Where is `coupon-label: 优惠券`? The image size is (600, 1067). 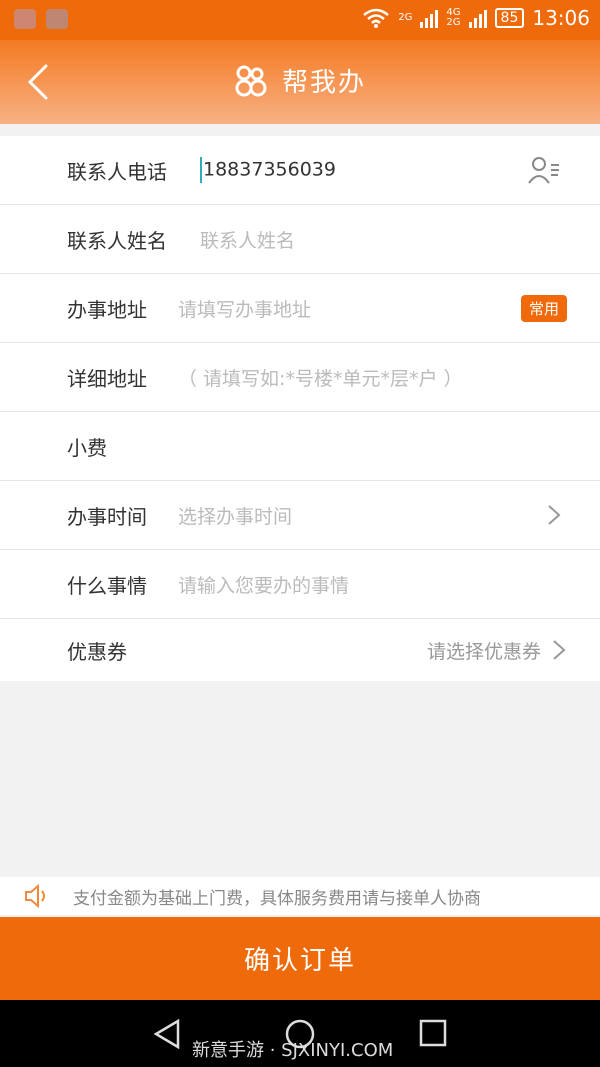
coupon-label: 优惠券 is located at coordinates (97, 651).